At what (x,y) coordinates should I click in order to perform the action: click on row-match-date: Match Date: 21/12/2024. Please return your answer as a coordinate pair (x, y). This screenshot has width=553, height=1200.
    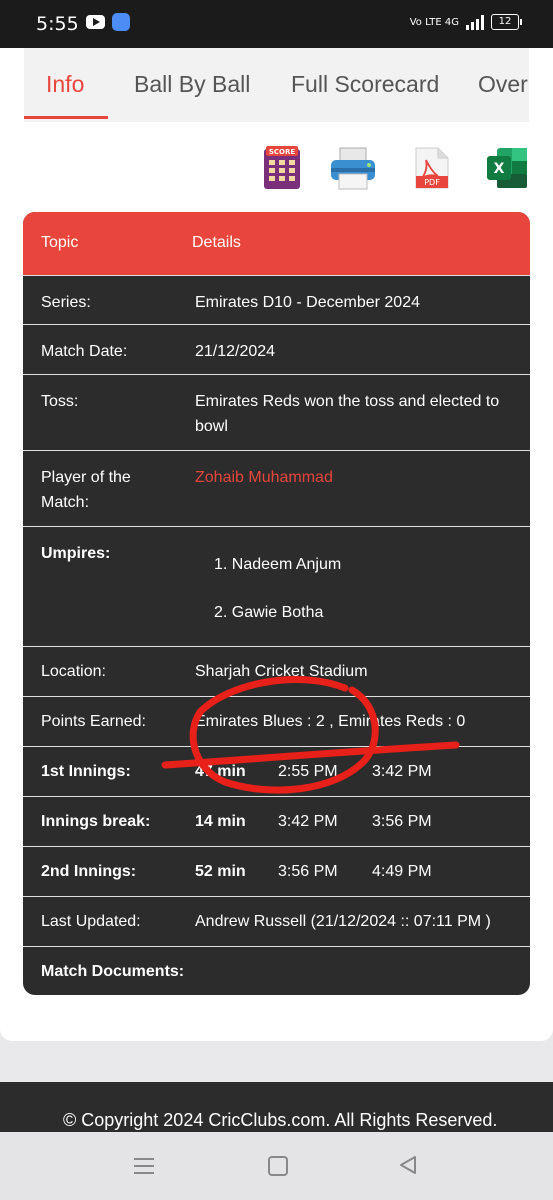
    Looking at the image, I should click on (276, 349).